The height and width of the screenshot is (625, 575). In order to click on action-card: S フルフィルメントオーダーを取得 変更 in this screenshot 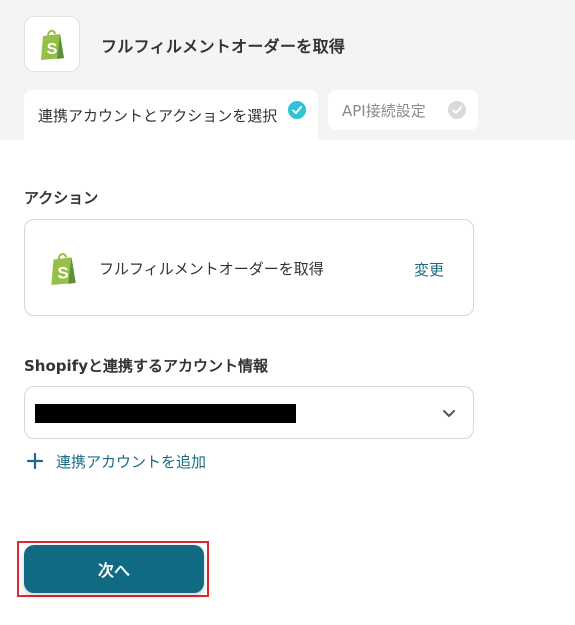, I will do `click(249, 267)`.